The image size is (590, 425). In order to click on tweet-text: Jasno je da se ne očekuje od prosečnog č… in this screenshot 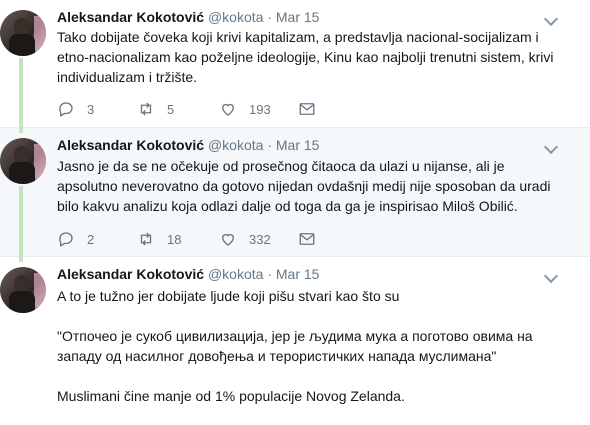, I will do `click(307, 186)`.